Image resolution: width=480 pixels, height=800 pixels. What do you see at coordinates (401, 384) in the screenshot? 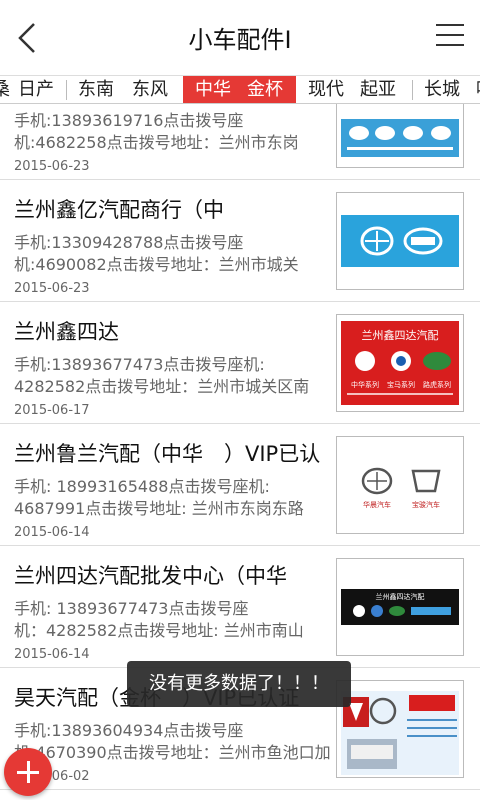
I see `thumb-label: 宝马系列` at bounding box center [401, 384].